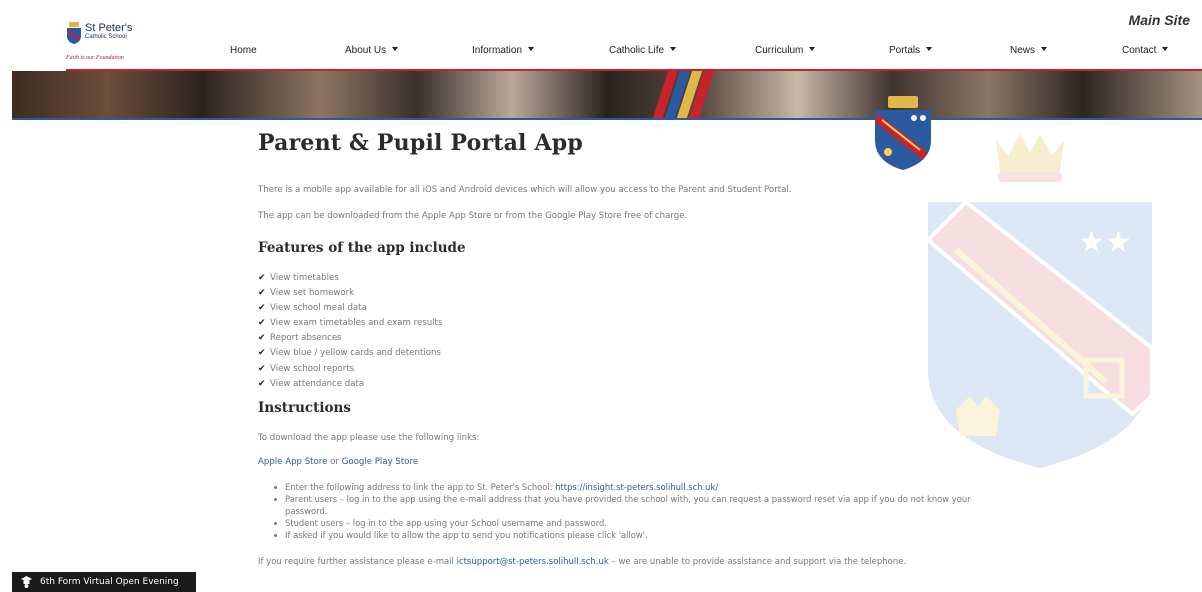 The image size is (1202, 592). I want to click on store-links: Apple App Store or Google Play Store, so click(338, 462).